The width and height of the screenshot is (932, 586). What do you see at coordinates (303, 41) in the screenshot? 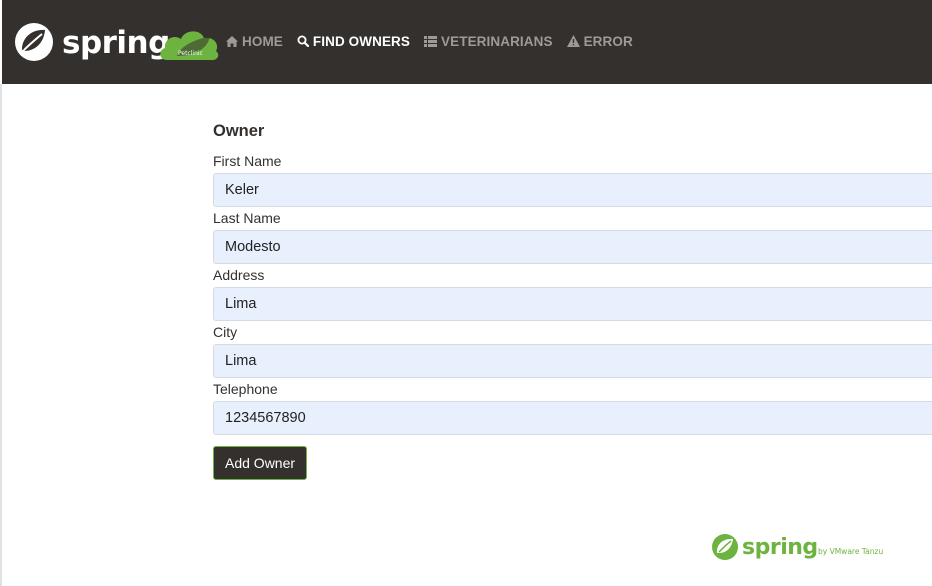
I see `search-icon` at bounding box center [303, 41].